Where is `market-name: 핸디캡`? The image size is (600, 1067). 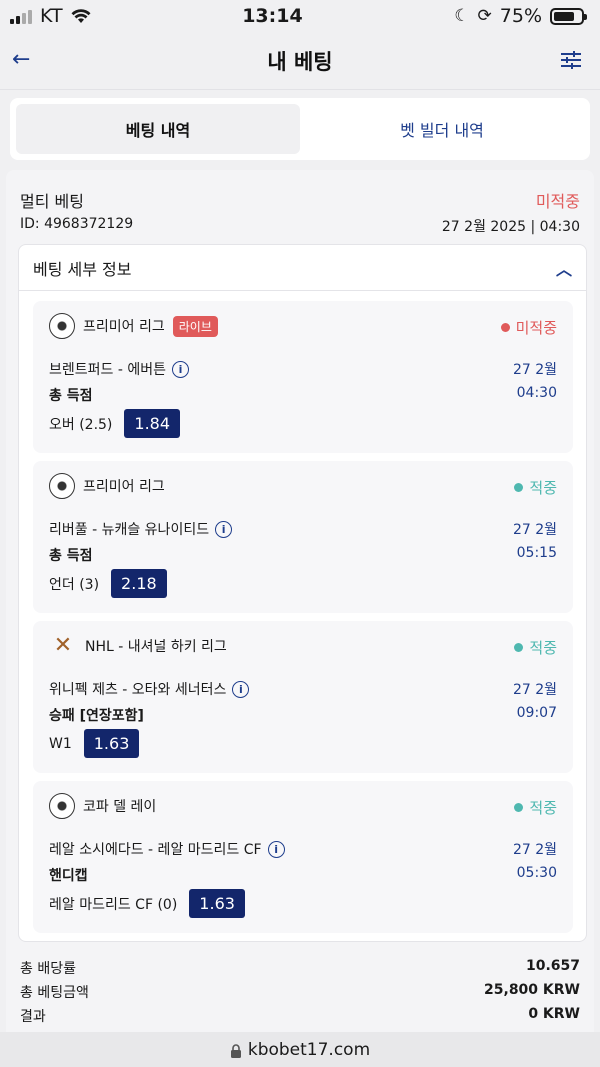 market-name: 핸디캡 is located at coordinates (68, 876).